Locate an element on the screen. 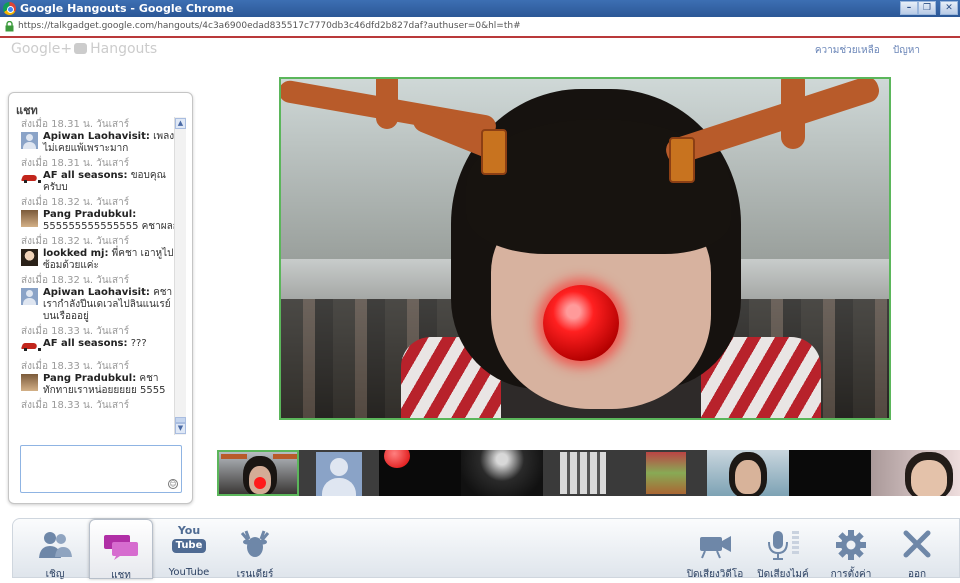 The height and width of the screenshot is (583, 960). chat-button: แชท is located at coordinates (121, 550).